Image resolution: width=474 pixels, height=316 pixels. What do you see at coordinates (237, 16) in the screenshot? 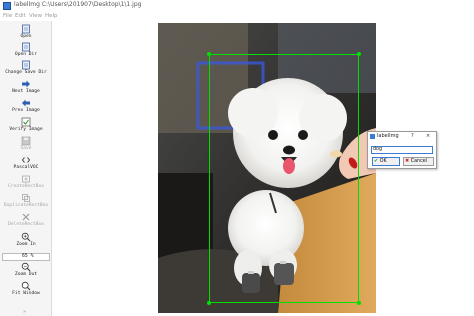
I see `menu-bar: File Edit View Help` at bounding box center [237, 16].